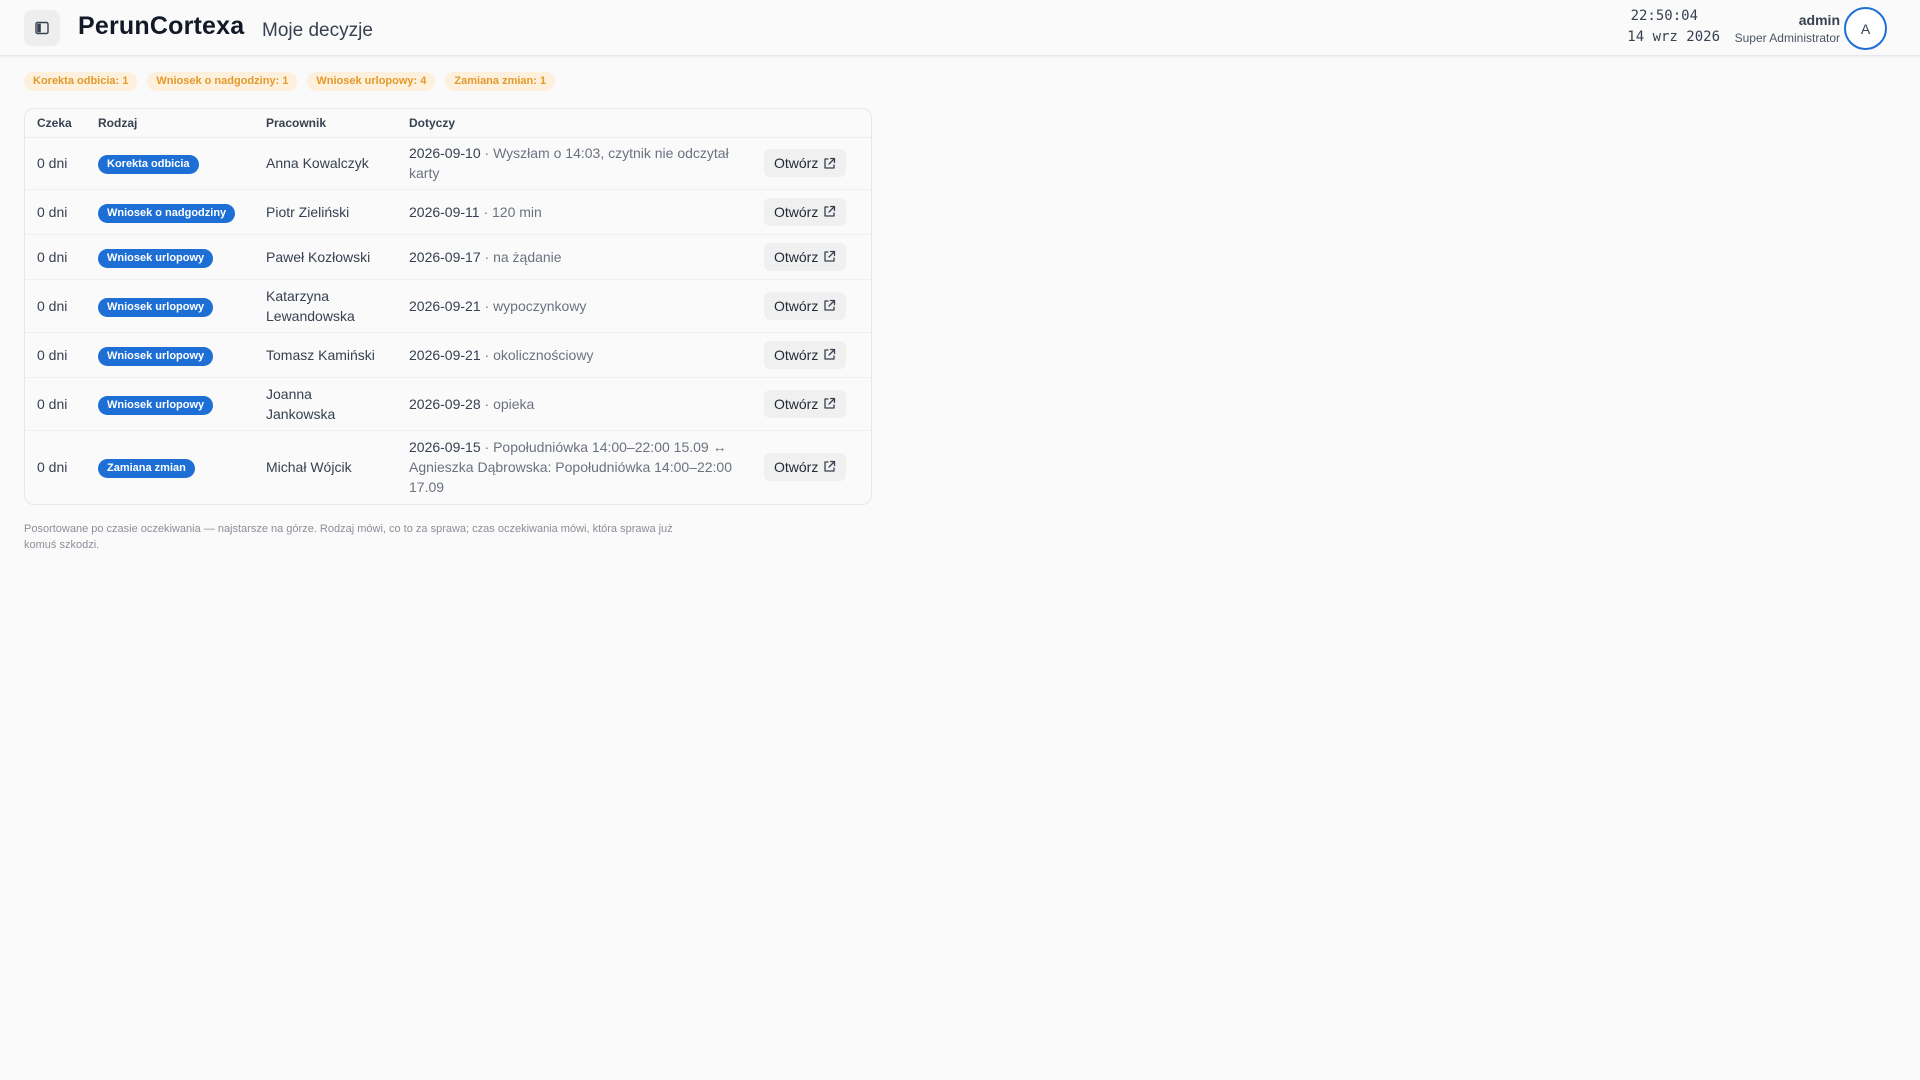 Image resolution: width=1920 pixels, height=1080 pixels. Describe the element at coordinates (445, 446) in the screenshot. I see `concerns-date: 2026-09-15` at that location.